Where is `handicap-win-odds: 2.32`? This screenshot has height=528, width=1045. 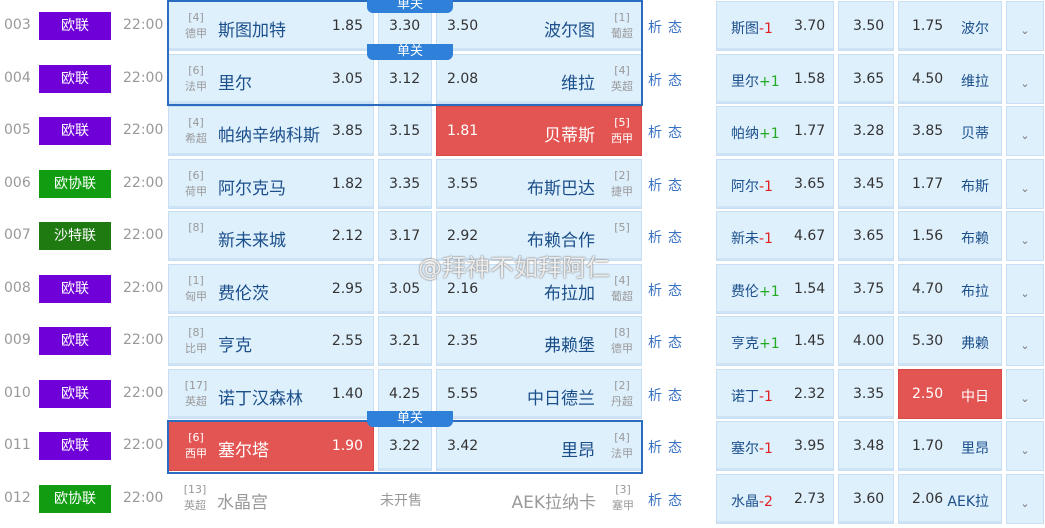
handicap-win-odds: 2.32 is located at coordinates (810, 393).